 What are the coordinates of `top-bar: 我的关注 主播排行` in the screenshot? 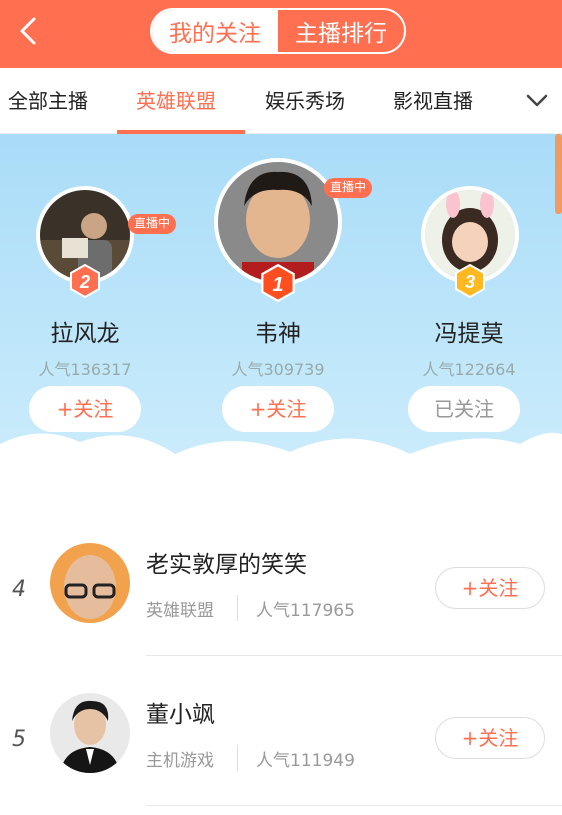 It's located at (281, 34).